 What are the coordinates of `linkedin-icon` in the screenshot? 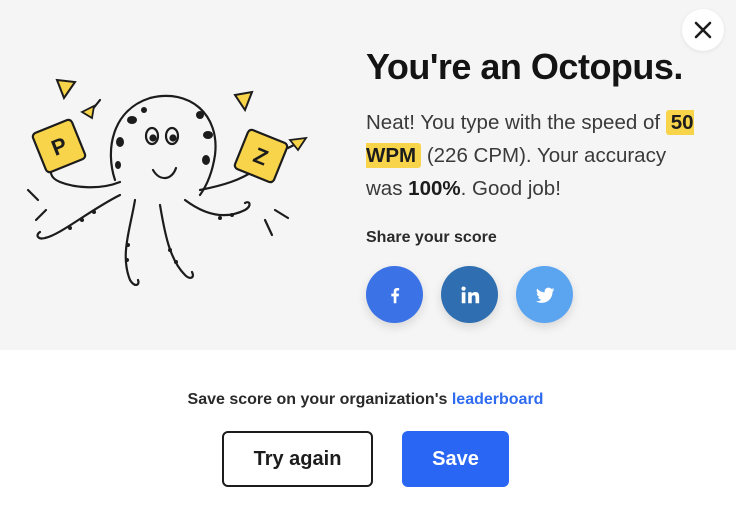 It's located at (469, 294).